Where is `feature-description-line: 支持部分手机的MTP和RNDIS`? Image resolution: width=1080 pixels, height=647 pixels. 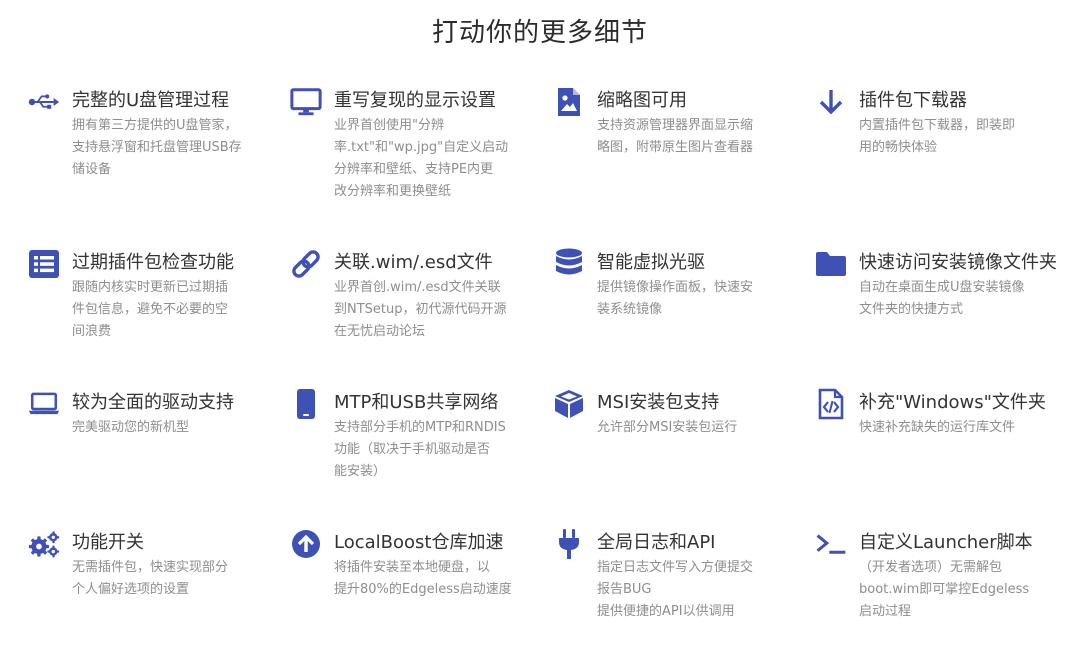
feature-description-line: 支持部分手机的MTP和RNDIS is located at coordinates (420, 427).